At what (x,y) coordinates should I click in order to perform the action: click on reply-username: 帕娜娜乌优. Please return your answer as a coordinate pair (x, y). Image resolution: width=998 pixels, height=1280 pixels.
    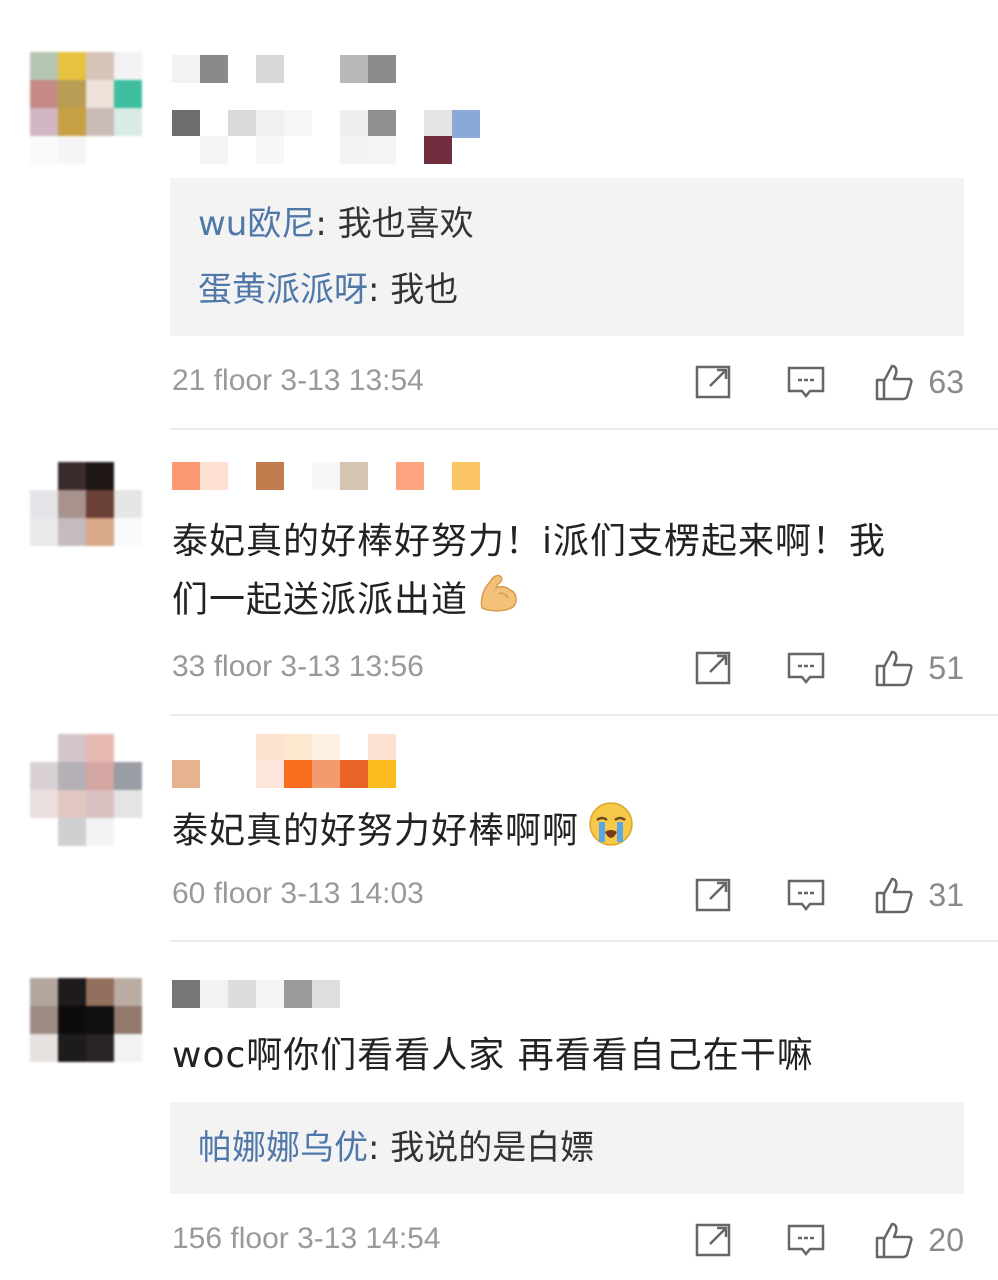
    Looking at the image, I should click on (283, 1148).